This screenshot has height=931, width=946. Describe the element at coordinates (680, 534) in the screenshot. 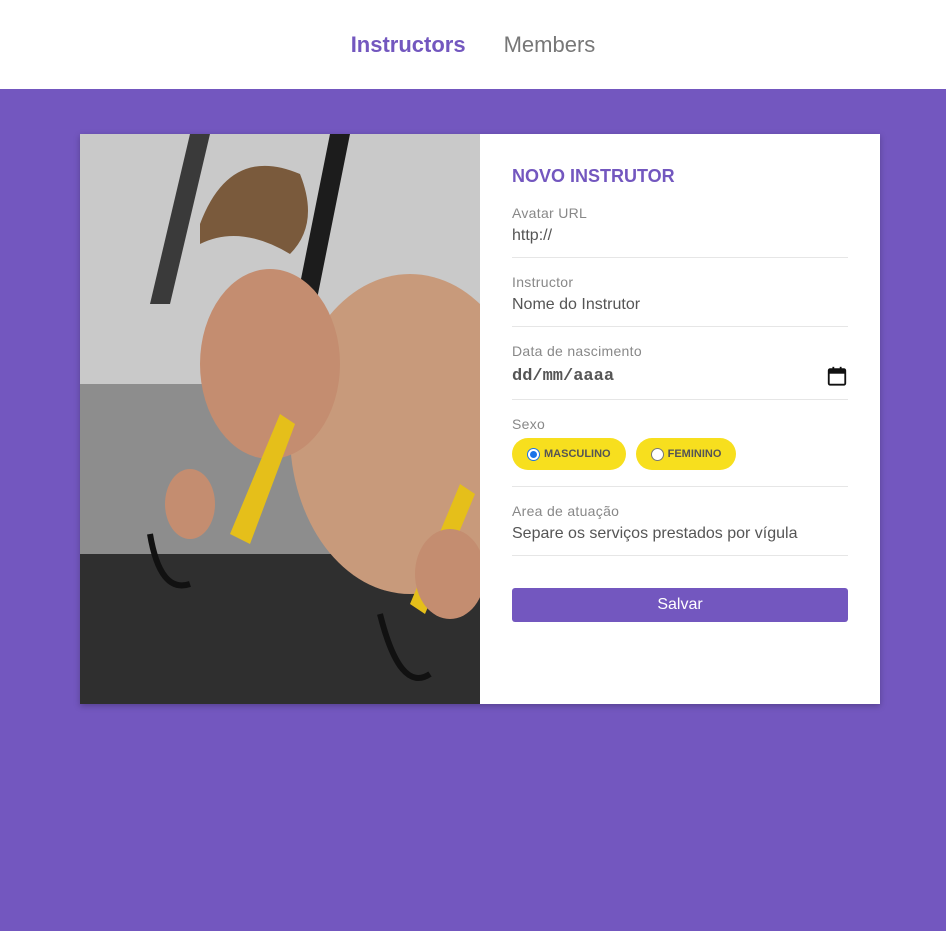

I see `services-input` at that location.